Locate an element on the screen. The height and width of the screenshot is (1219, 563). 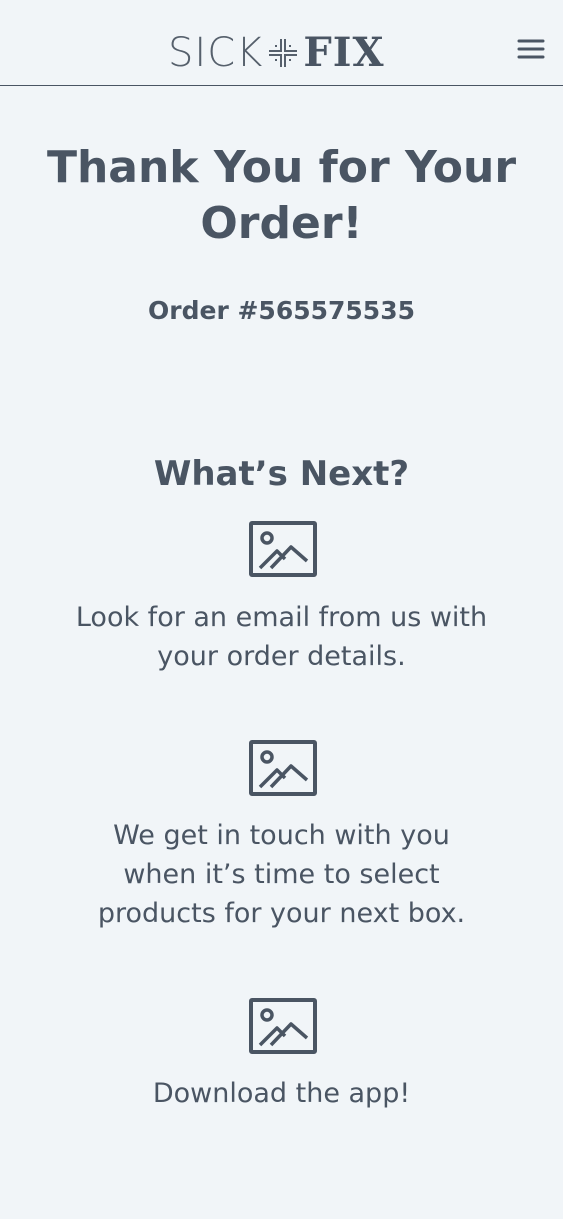
whats-next-heading: What’s Next? is located at coordinates (281, 474).